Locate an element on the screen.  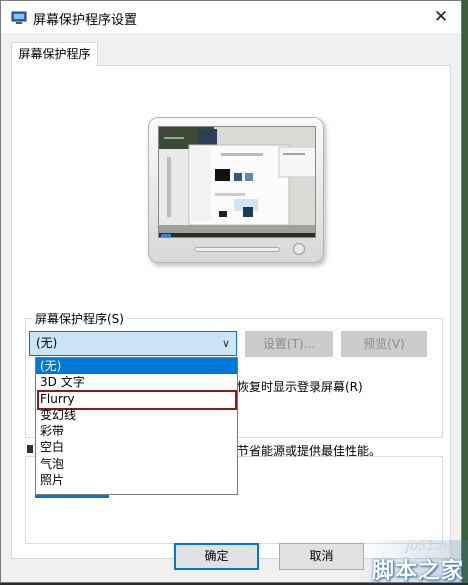
window-title: 屏幕保护程序设置 is located at coordinates (85, 20).